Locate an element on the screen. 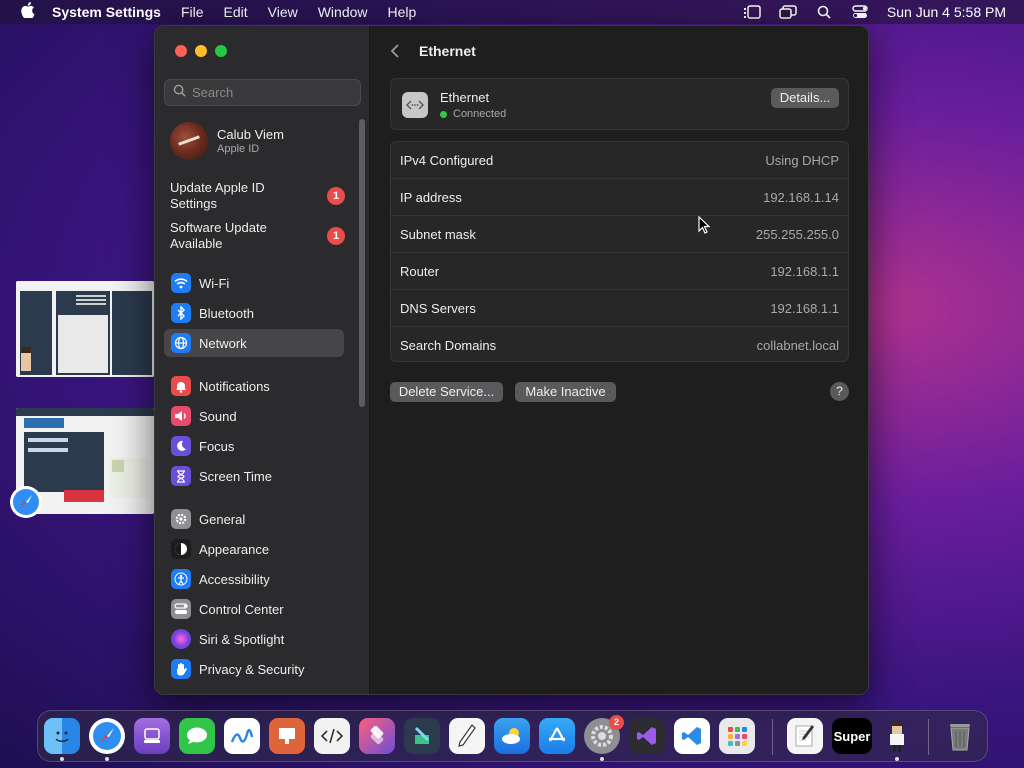  apple-menu-icon is located at coordinates (28, 12).